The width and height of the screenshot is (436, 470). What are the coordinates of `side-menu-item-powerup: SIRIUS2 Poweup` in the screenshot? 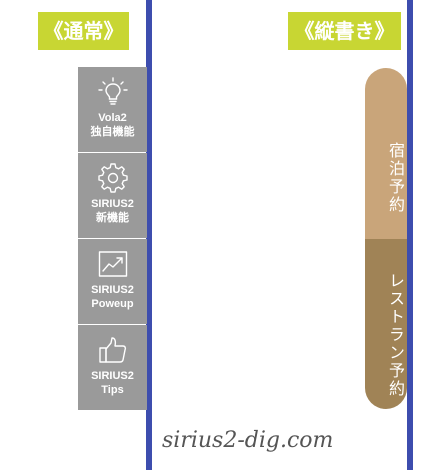 It's located at (112, 281).